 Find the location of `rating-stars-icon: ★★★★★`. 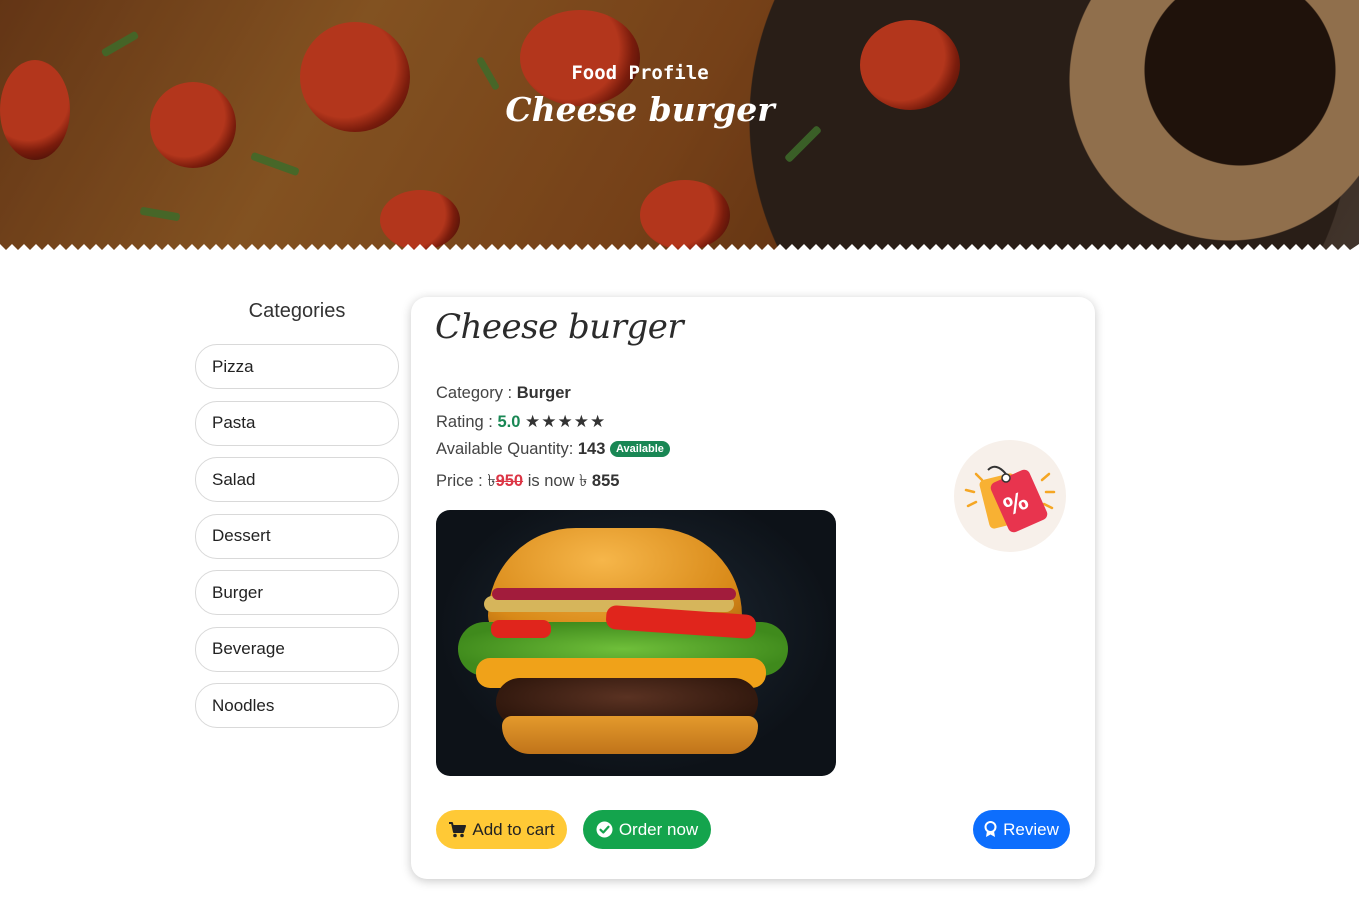

rating-stars-icon: ★★★★★ is located at coordinates (566, 421).